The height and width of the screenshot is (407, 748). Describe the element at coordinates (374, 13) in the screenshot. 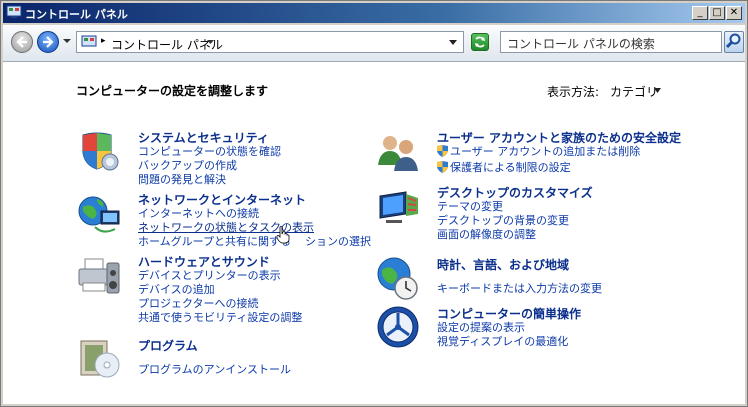

I see `title-bar: コントロール パネル _ □ ✕` at that location.